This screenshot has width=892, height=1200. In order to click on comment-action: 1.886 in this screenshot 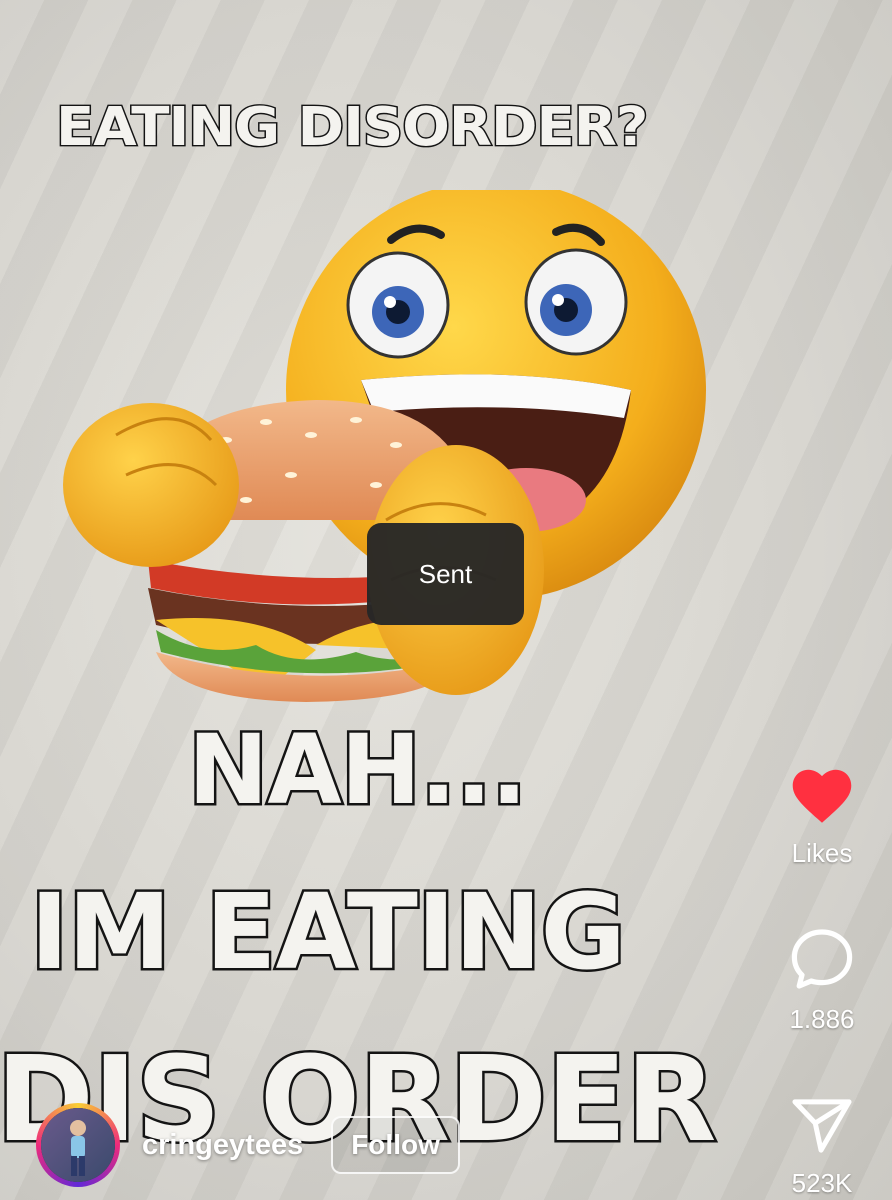, I will do `click(822, 981)`.